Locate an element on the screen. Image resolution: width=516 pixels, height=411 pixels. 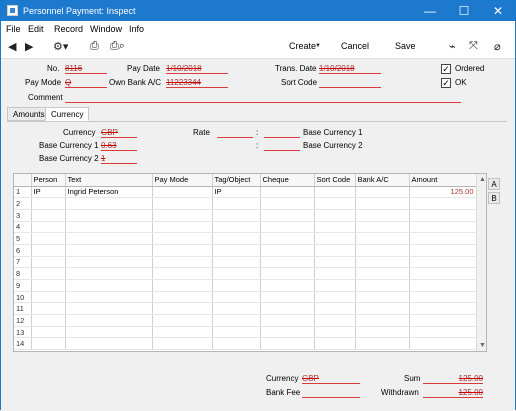
table-row: 4 is located at coordinates (245, 227).